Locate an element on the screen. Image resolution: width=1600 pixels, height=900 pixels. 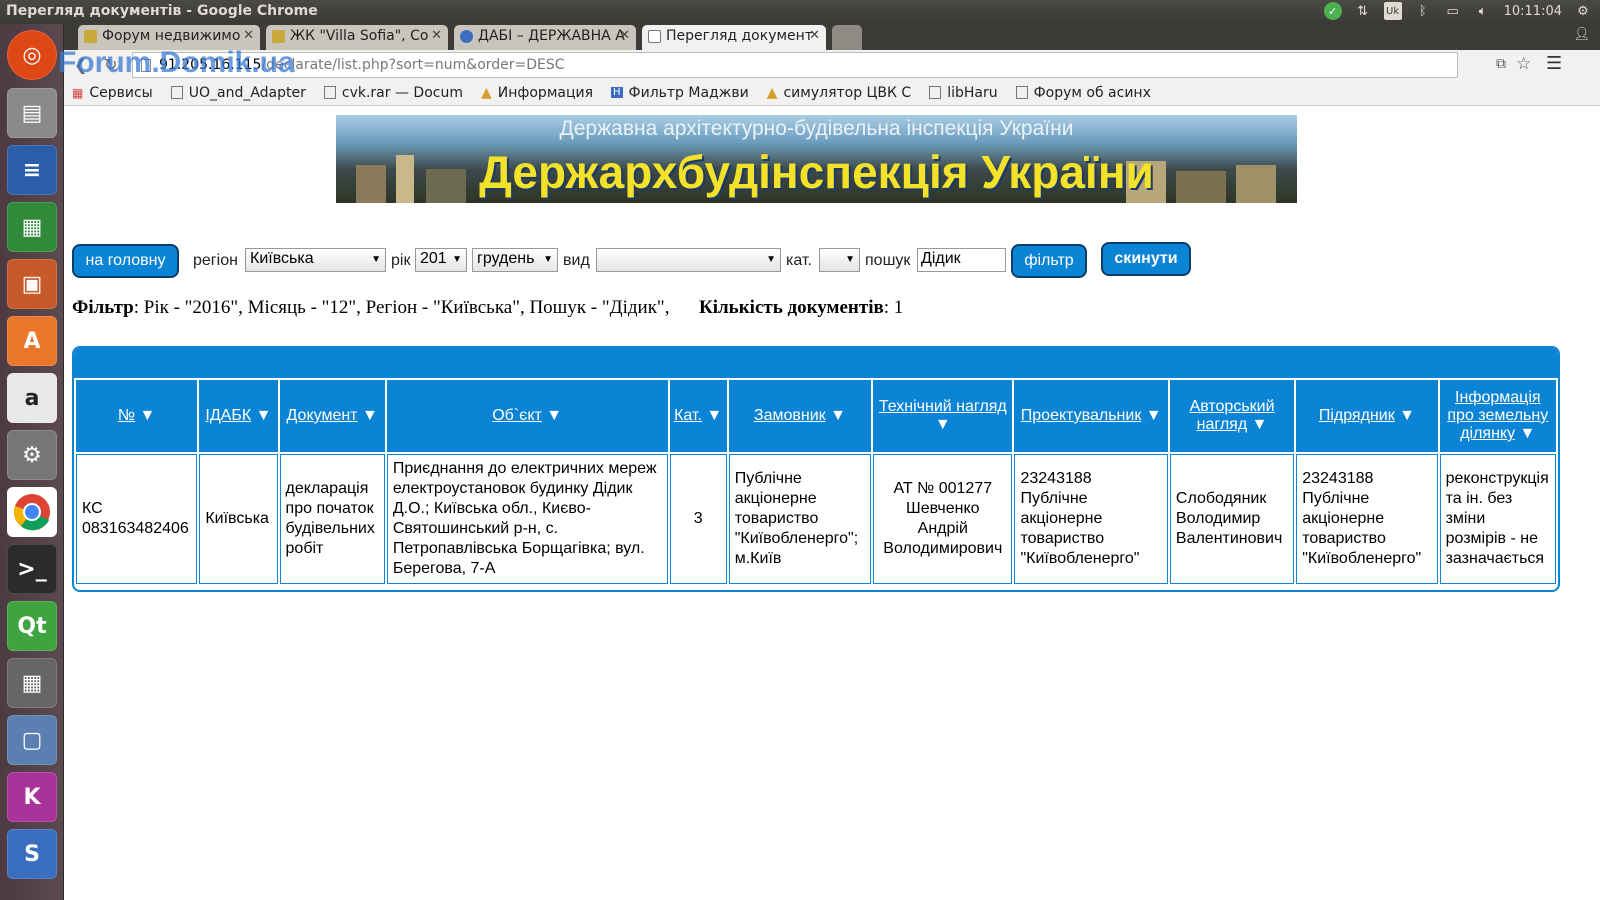
banner-title: Держархбудінспекція України is located at coordinates (816, 172).